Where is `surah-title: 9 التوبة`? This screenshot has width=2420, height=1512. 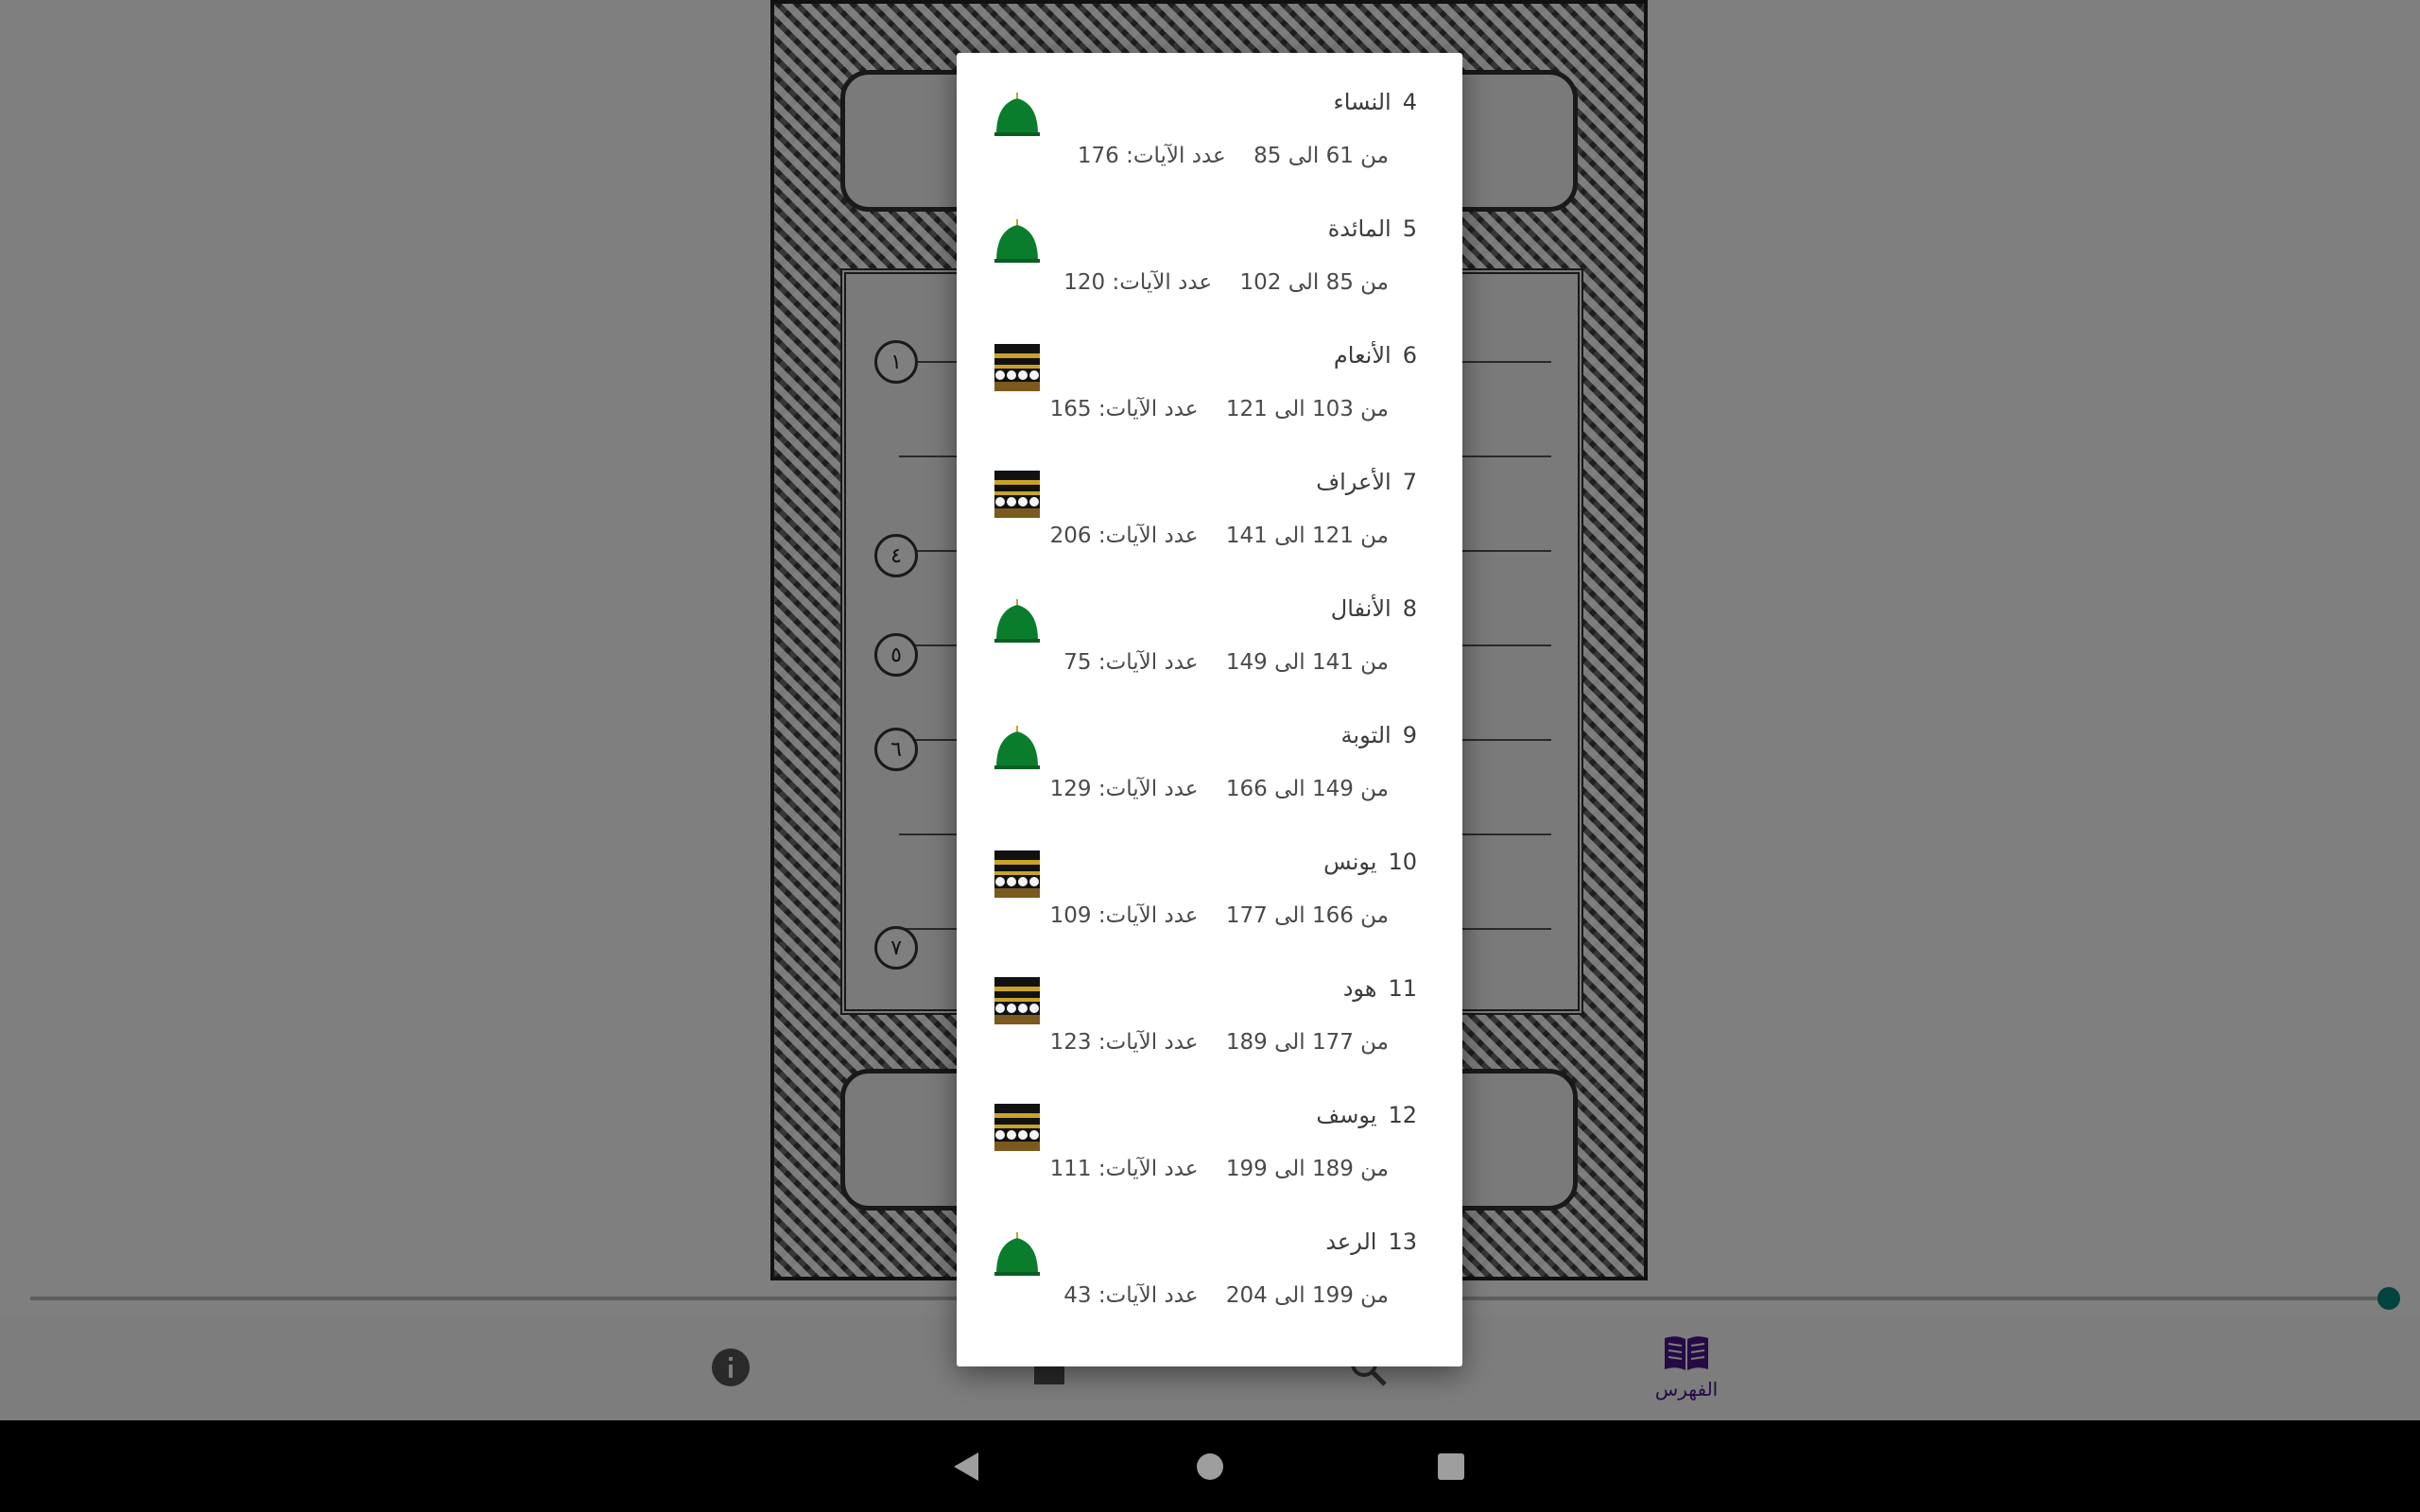 surah-title: 9 التوبة is located at coordinates (1379, 735).